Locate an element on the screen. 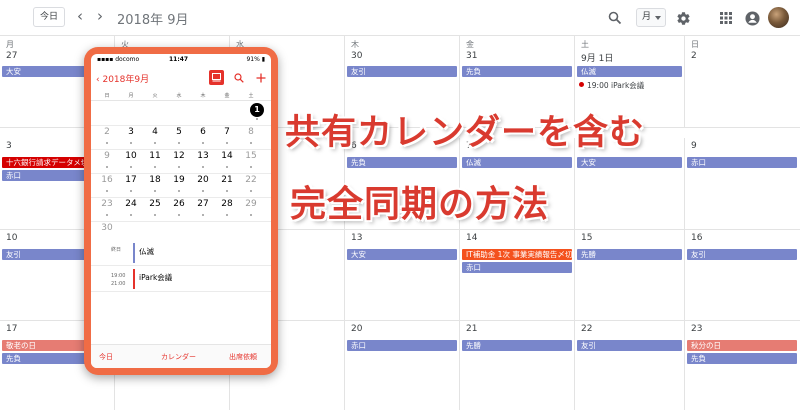  mini-day: 12 is located at coordinates (179, 161).